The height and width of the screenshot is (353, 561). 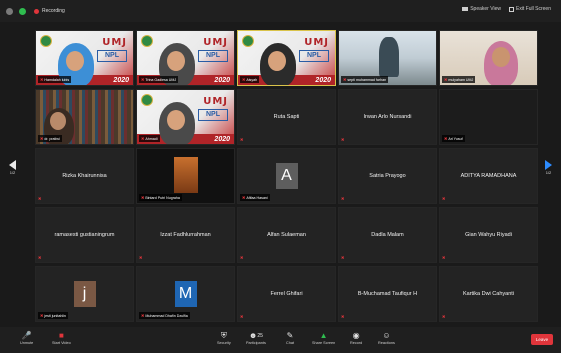 I want to click on view-controls: Speaker View Exit Full Screen, so click(x=506, y=9).